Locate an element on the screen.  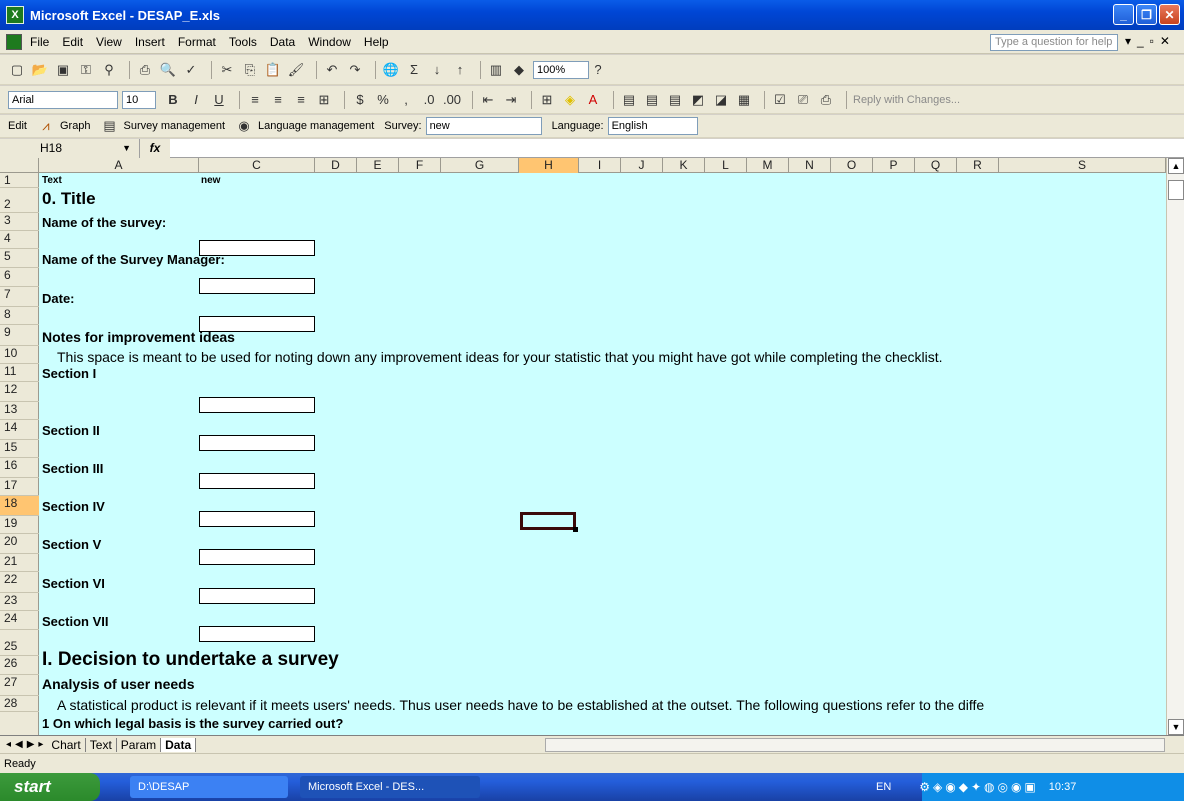
survey-management-button: Survey management is located at coordinates (175, 126).